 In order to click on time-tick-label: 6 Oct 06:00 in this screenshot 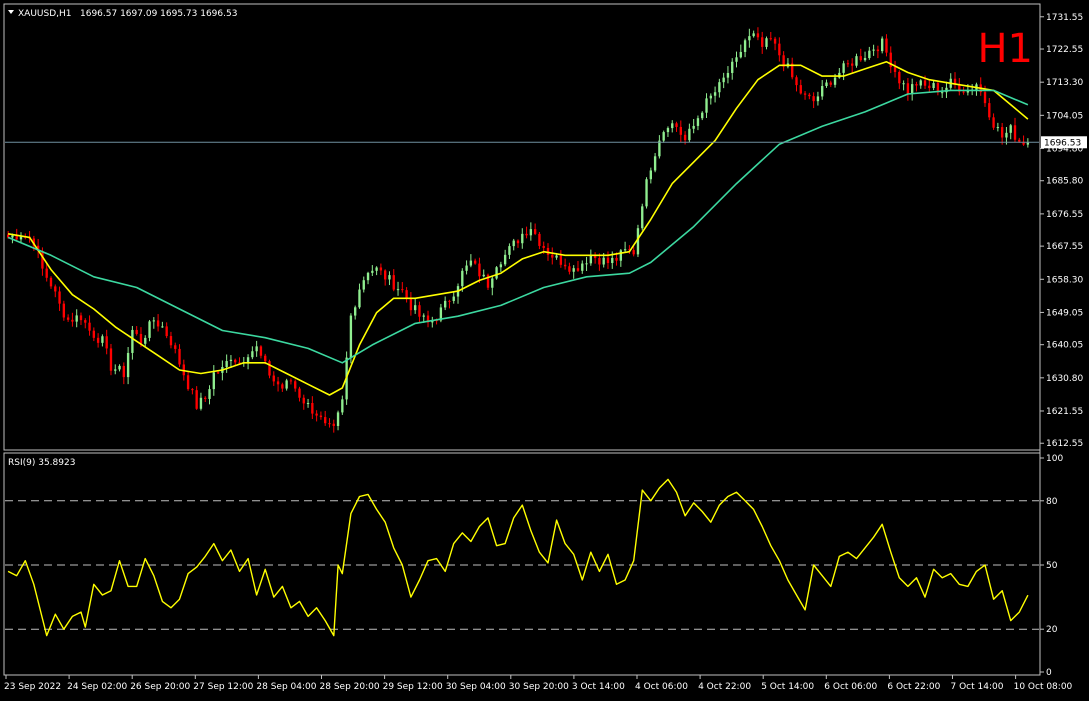, I will do `click(850, 687)`.